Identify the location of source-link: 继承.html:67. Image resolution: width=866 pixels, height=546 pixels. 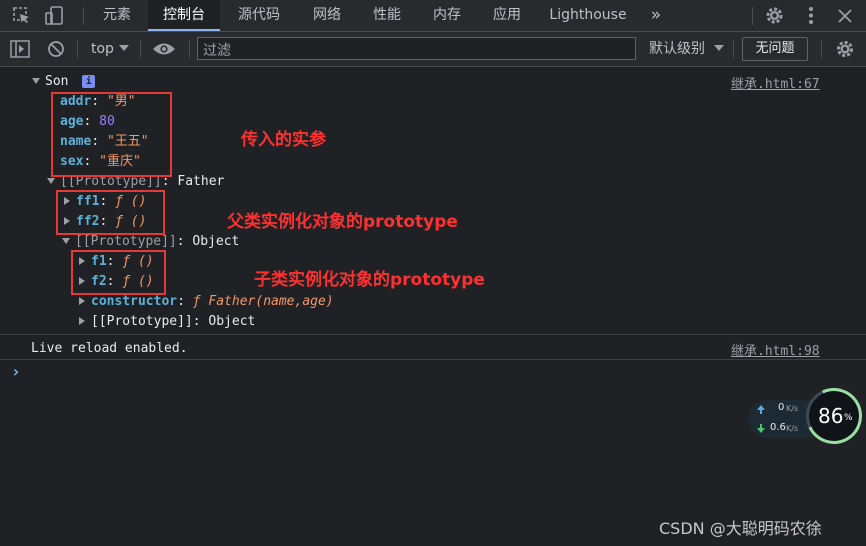
(775, 82).